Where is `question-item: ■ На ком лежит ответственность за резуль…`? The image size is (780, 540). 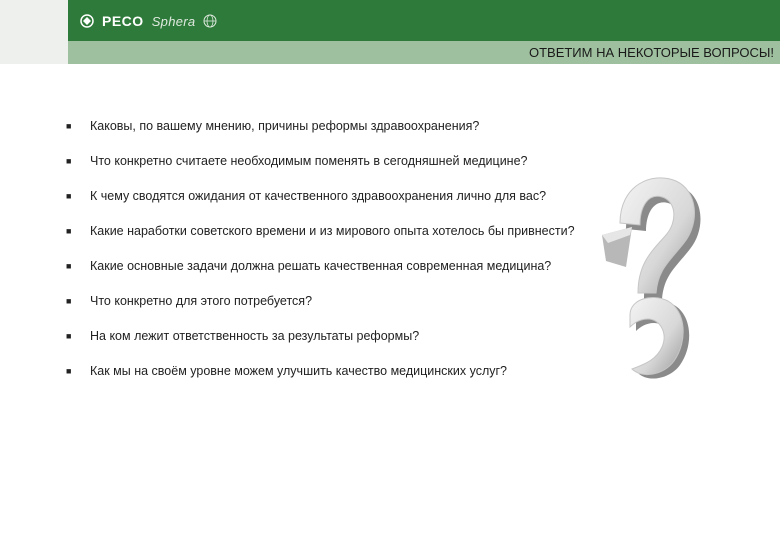 question-item: ■ На ком лежит ответственность за резуль… is located at coordinates (322, 336).